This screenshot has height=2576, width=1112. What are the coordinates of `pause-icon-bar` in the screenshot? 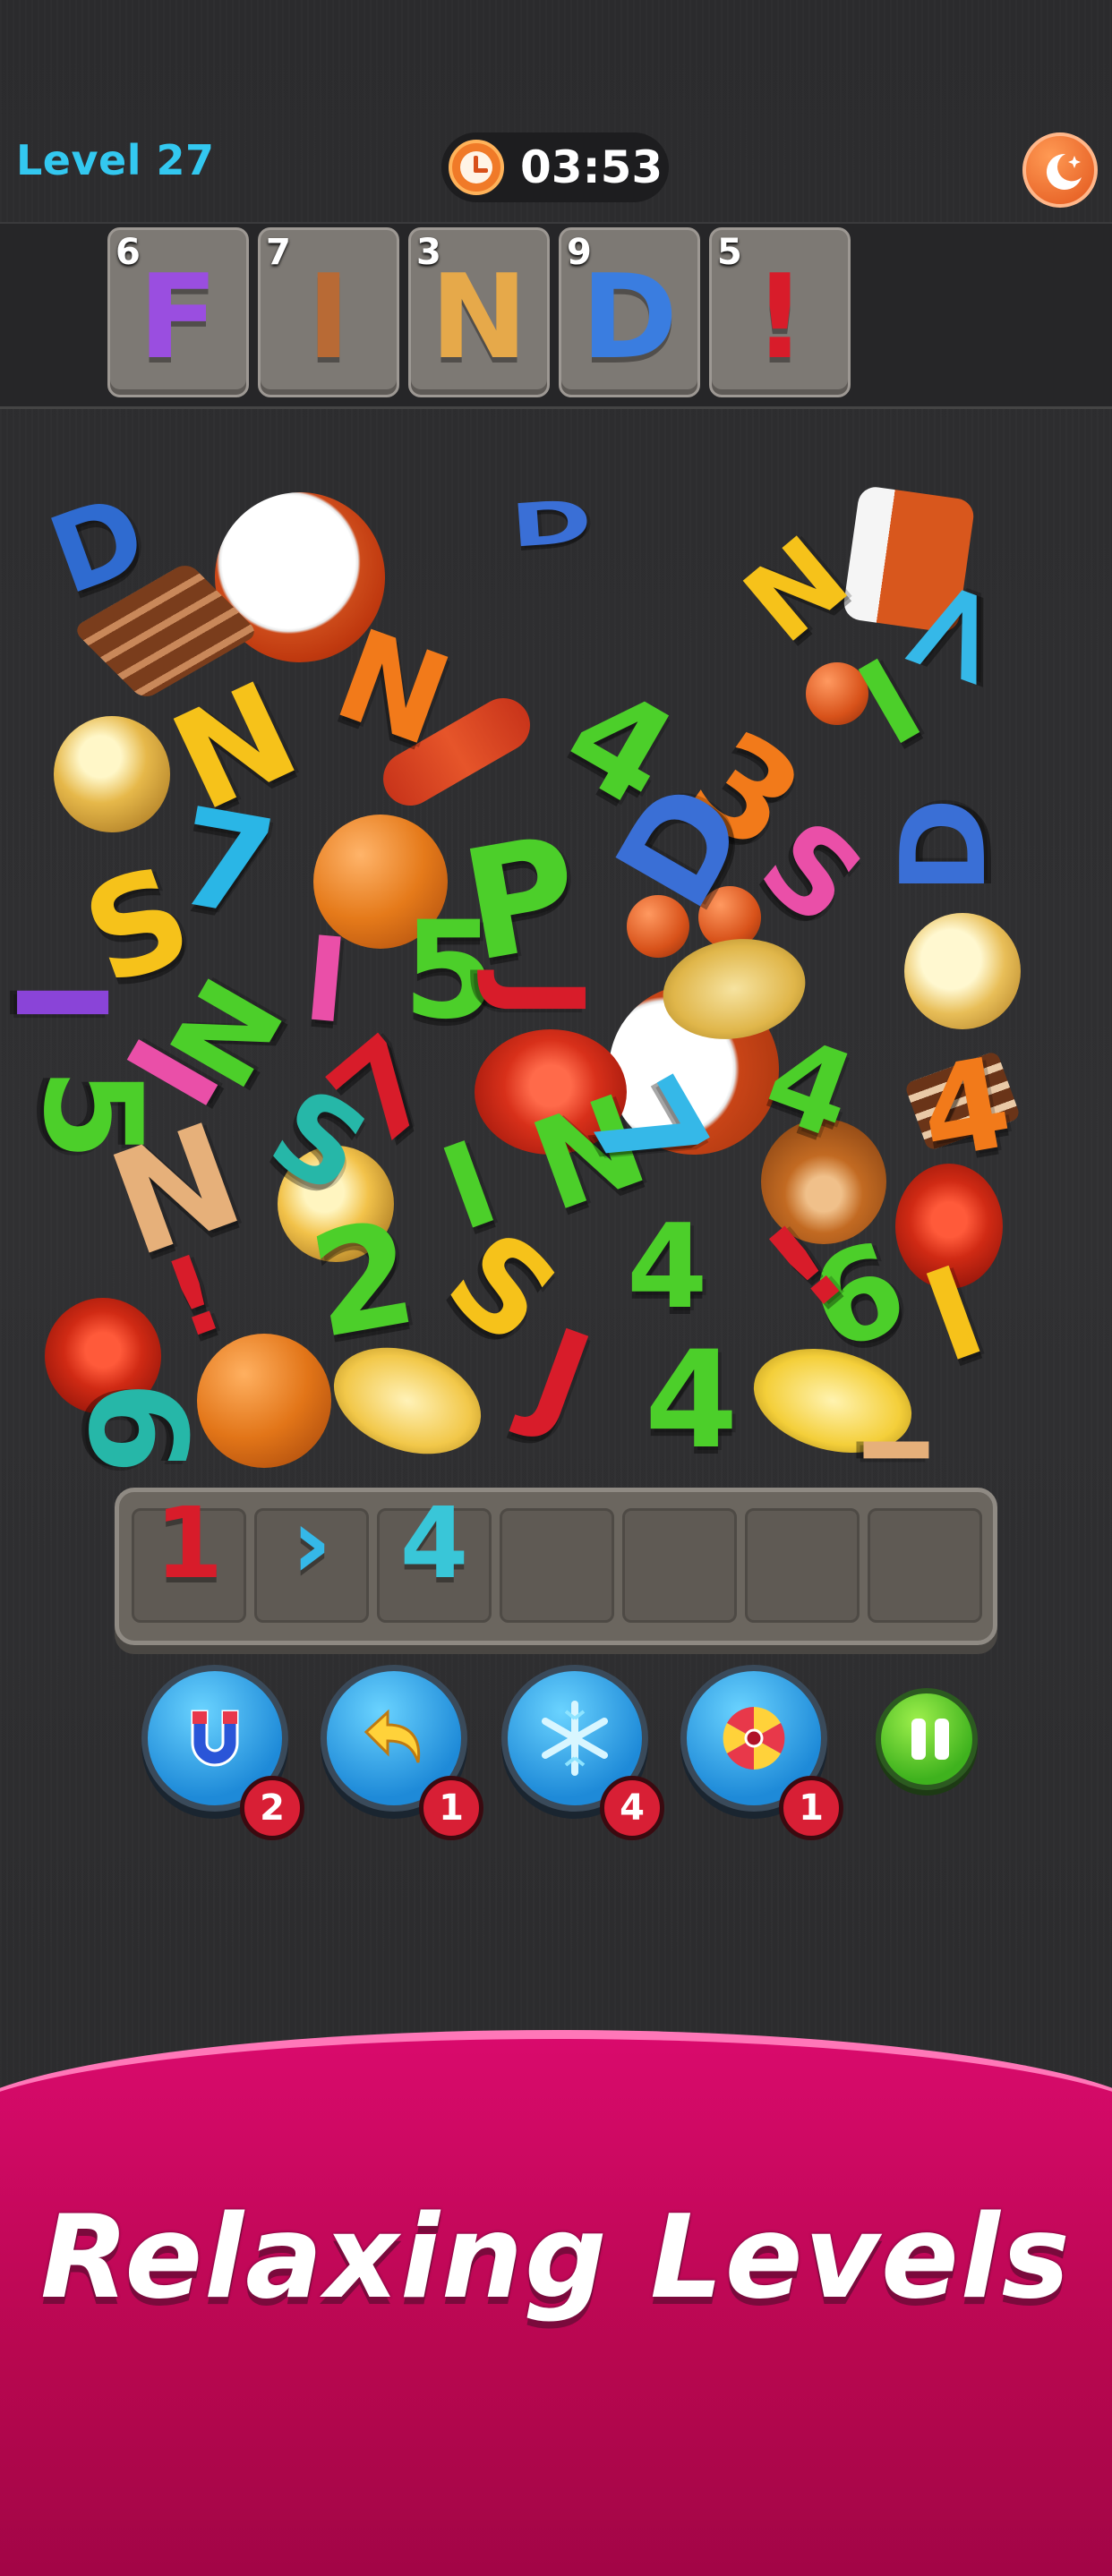 It's located at (942, 1739).